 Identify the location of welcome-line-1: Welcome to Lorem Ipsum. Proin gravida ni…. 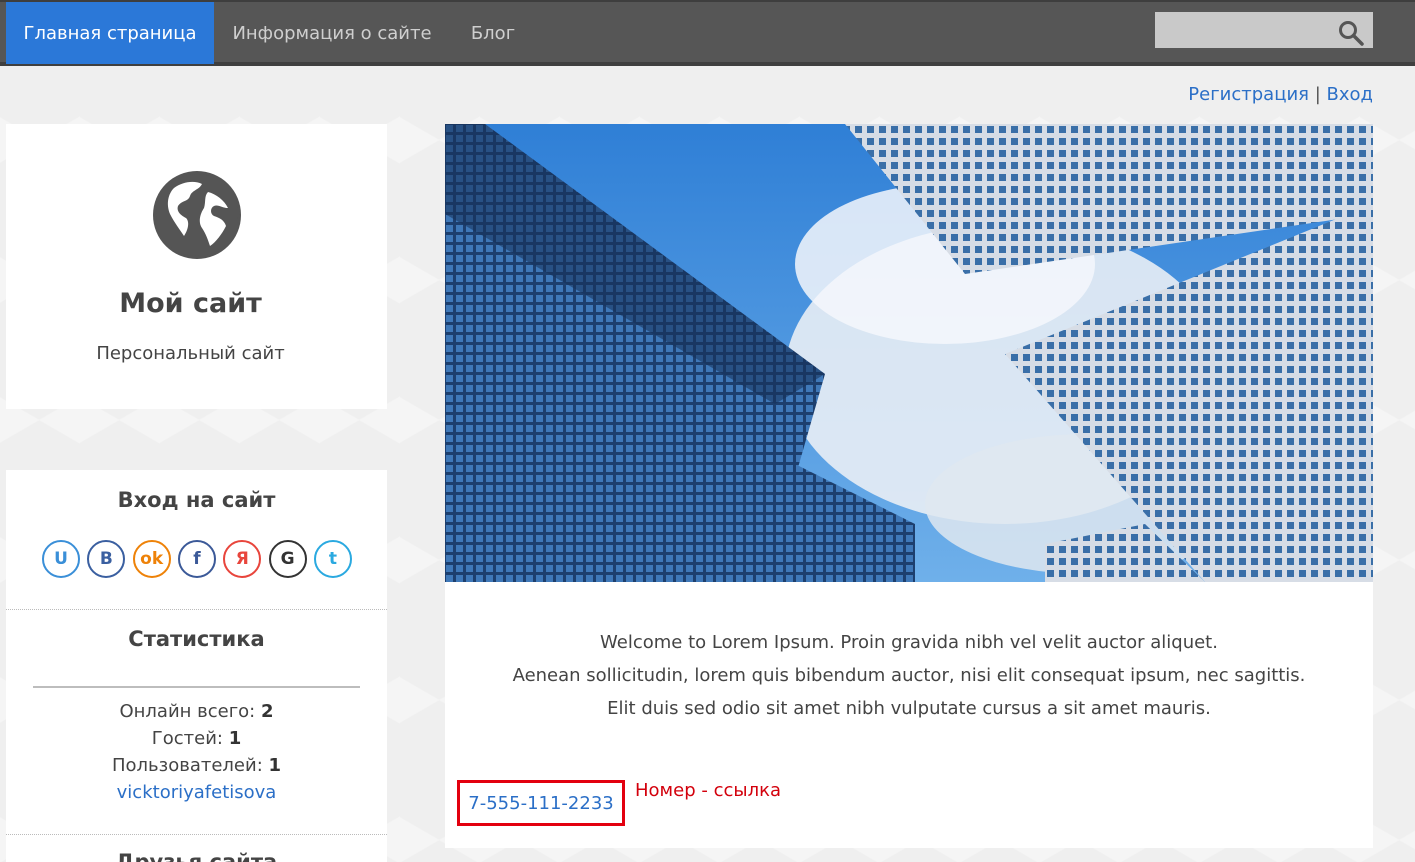
(909, 642).